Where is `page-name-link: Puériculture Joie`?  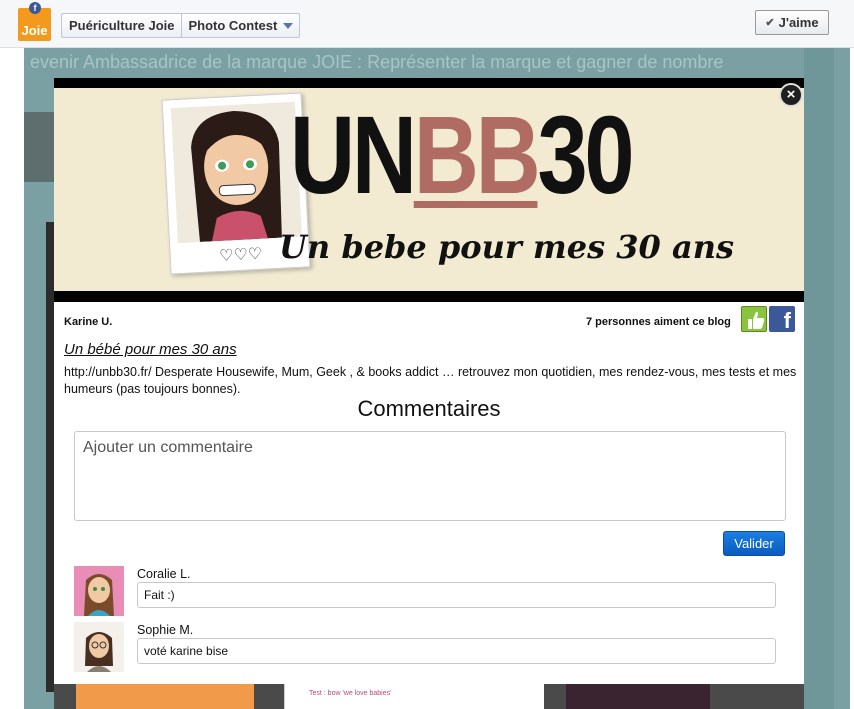
page-name-link: Puériculture Joie is located at coordinates (121, 25).